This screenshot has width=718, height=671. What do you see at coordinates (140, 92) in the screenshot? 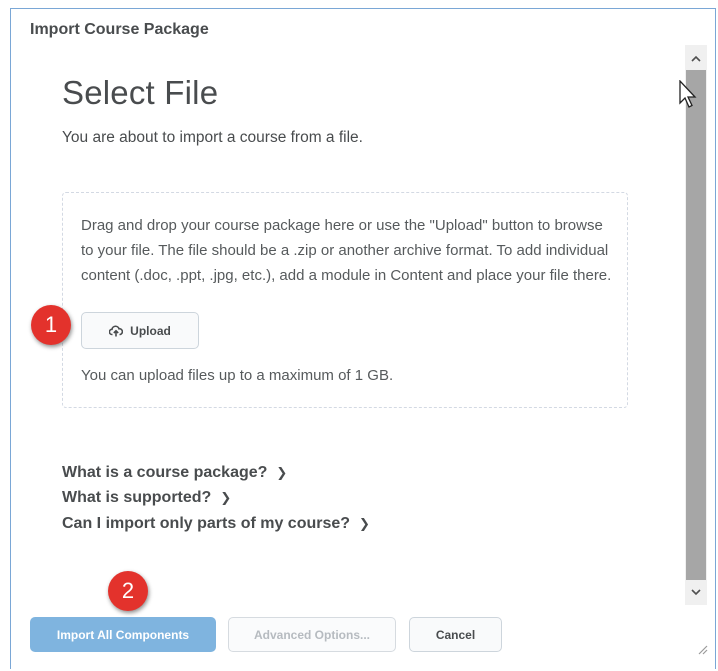
I see `page-title: Select File` at bounding box center [140, 92].